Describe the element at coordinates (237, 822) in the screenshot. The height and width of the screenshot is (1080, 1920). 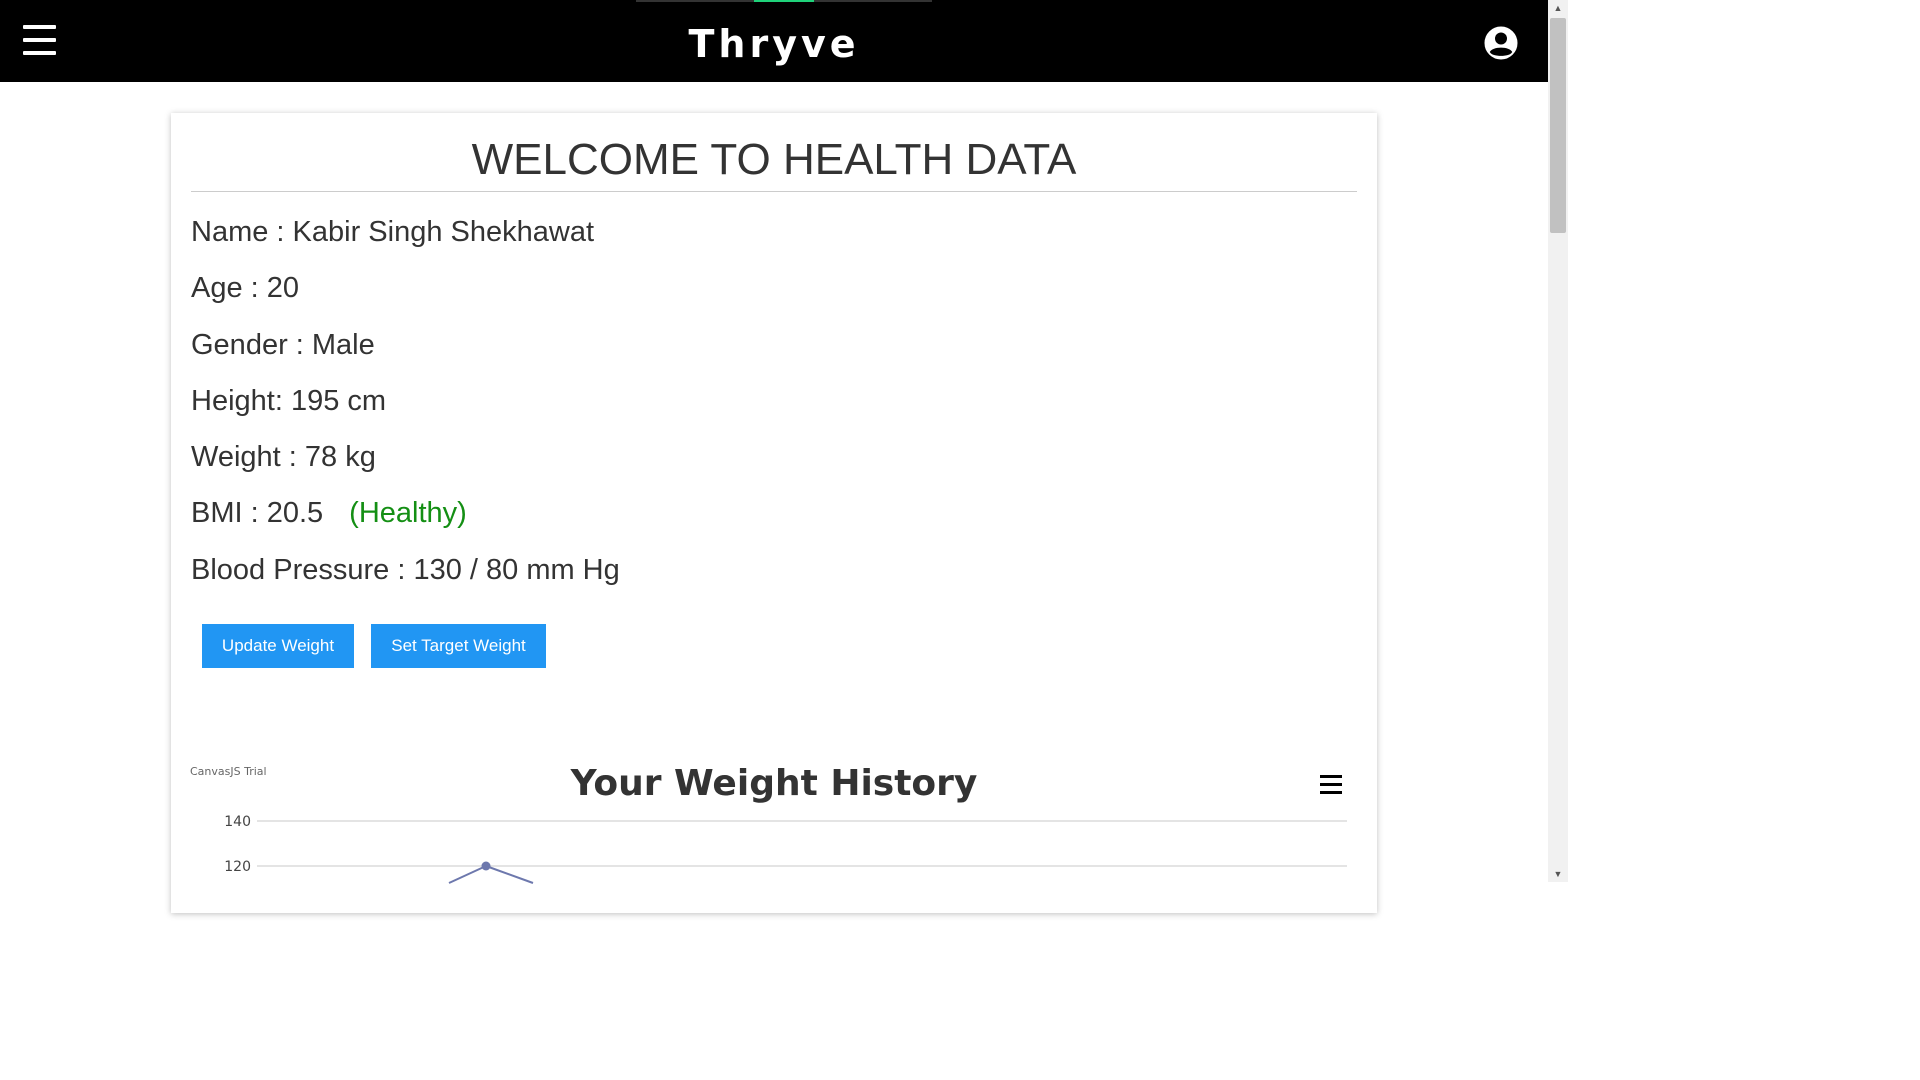
I see `y-tick-label: 140` at that location.